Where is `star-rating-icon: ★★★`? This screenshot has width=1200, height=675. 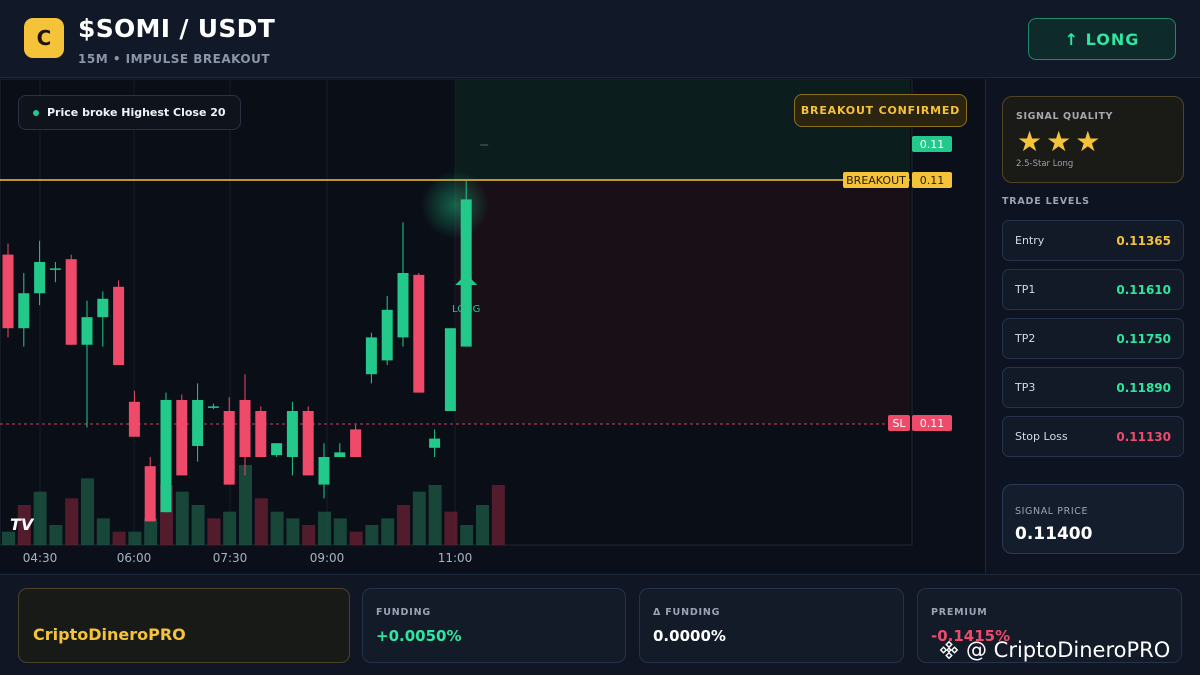 star-rating-icon: ★★★ is located at coordinates (1061, 141).